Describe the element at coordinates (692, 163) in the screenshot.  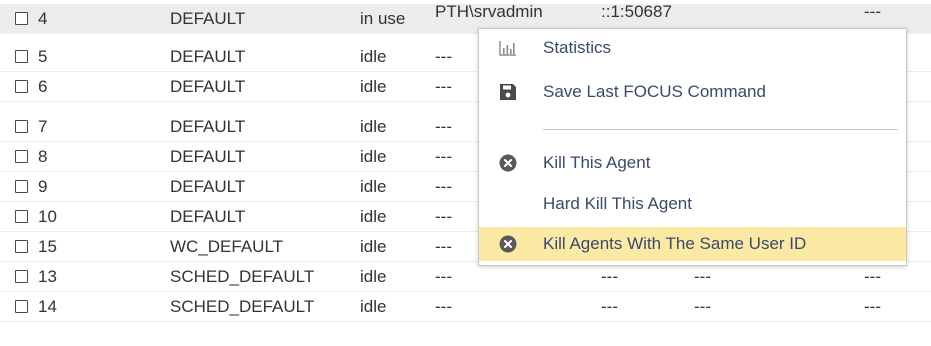
I see `menu-item-kill-agent: Kill This Agent` at that location.